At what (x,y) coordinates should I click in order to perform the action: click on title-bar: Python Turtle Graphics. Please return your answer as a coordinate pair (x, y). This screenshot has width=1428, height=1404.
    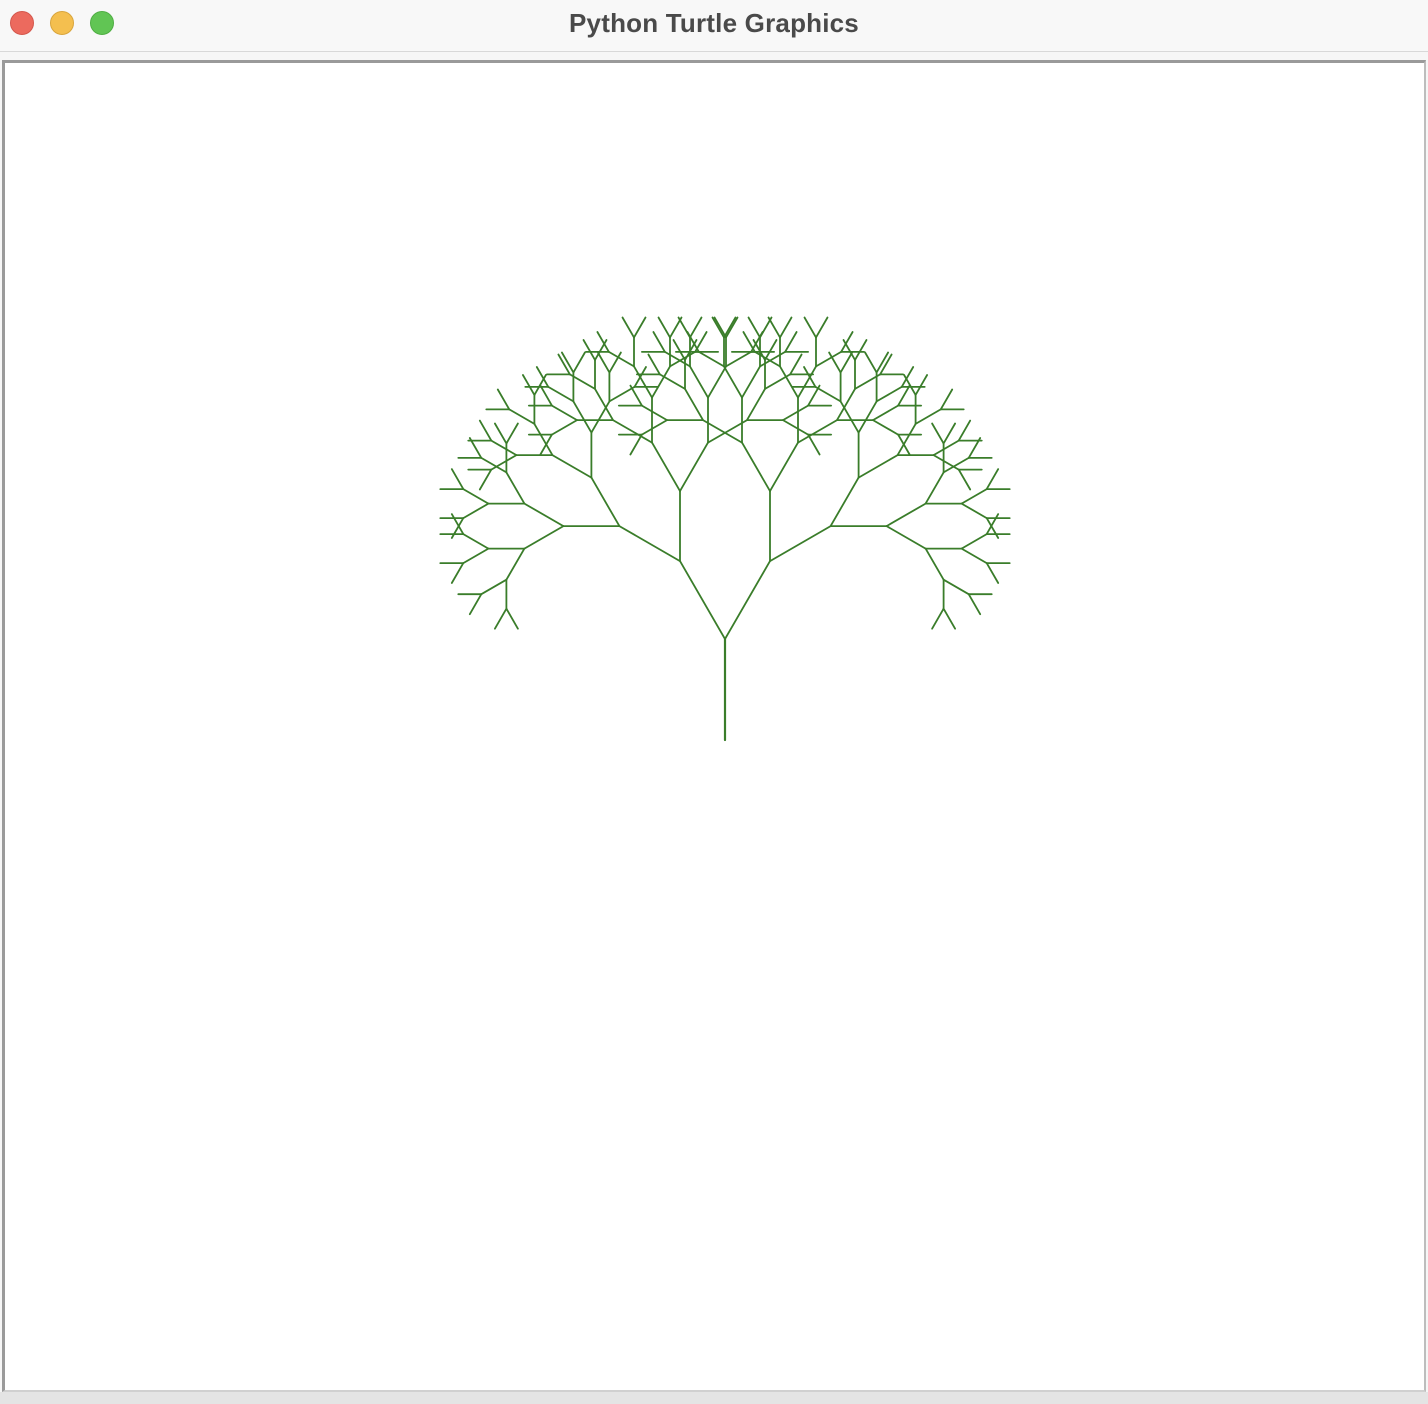
    Looking at the image, I should click on (714, 26).